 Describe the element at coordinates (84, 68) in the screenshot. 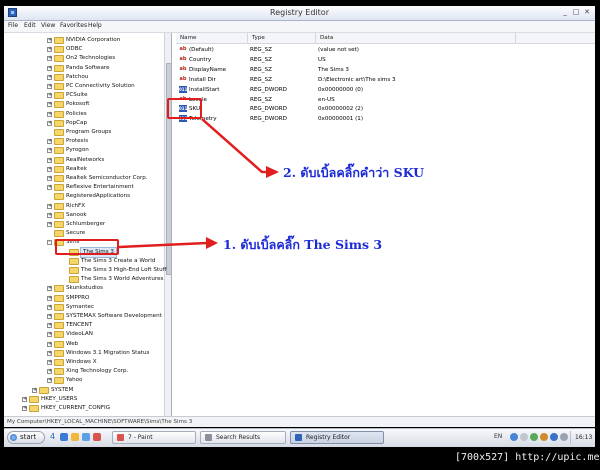

I see `tree-node: + Panda Software` at that location.